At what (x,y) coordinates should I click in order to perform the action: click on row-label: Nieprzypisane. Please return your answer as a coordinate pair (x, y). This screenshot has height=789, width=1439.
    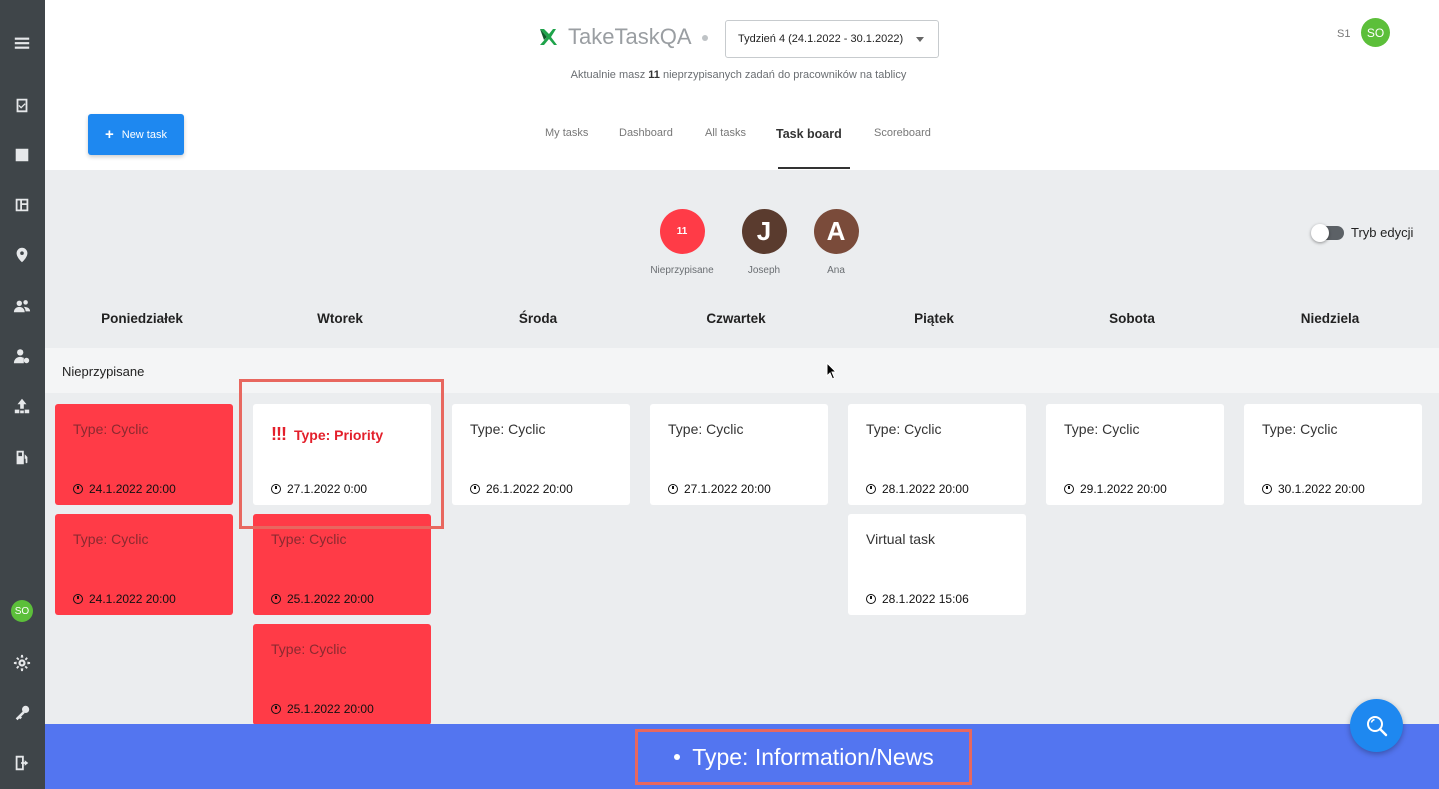
    Looking at the image, I should click on (103, 371).